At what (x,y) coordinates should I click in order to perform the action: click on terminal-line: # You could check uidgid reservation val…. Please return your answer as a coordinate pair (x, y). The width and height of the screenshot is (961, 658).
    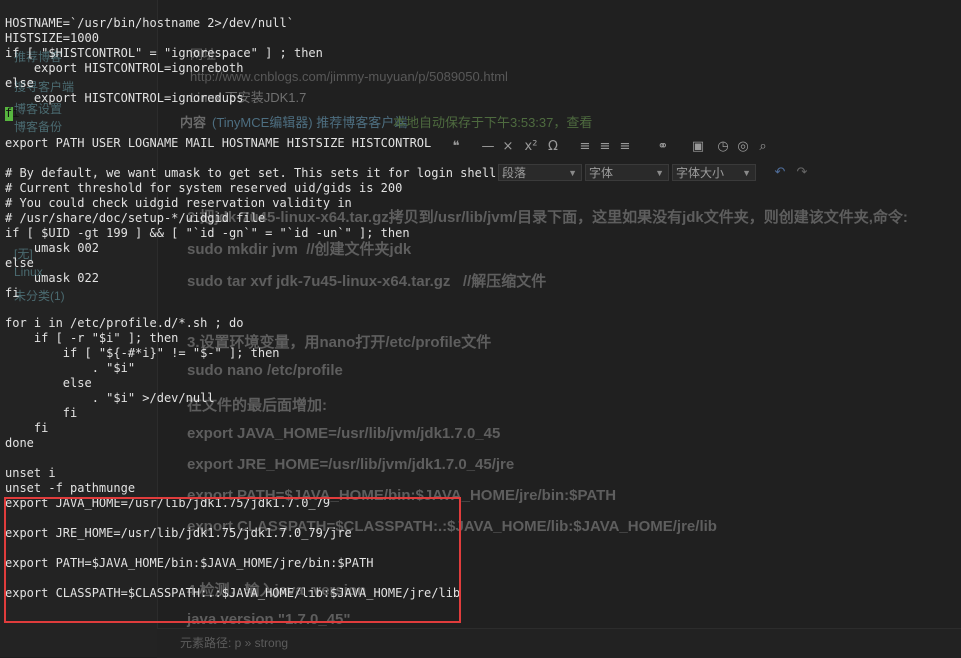
    Looking at the image, I should click on (178, 203).